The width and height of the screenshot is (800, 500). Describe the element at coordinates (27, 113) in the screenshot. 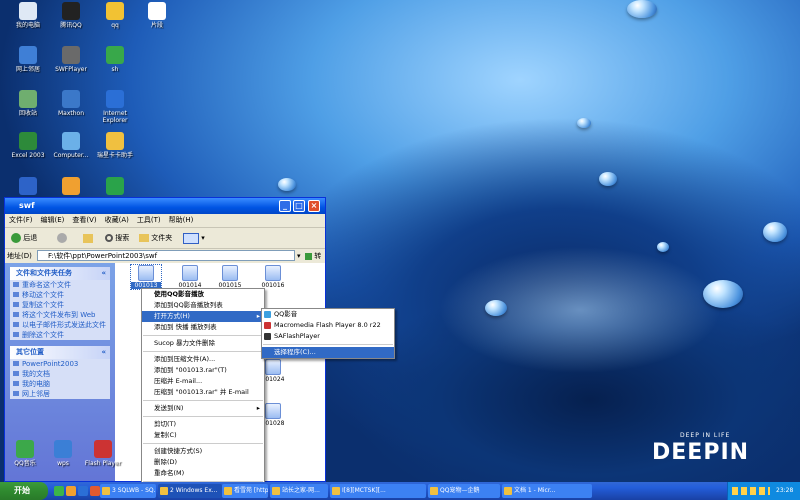

I see `desktop-icon-label: 回收站` at that location.